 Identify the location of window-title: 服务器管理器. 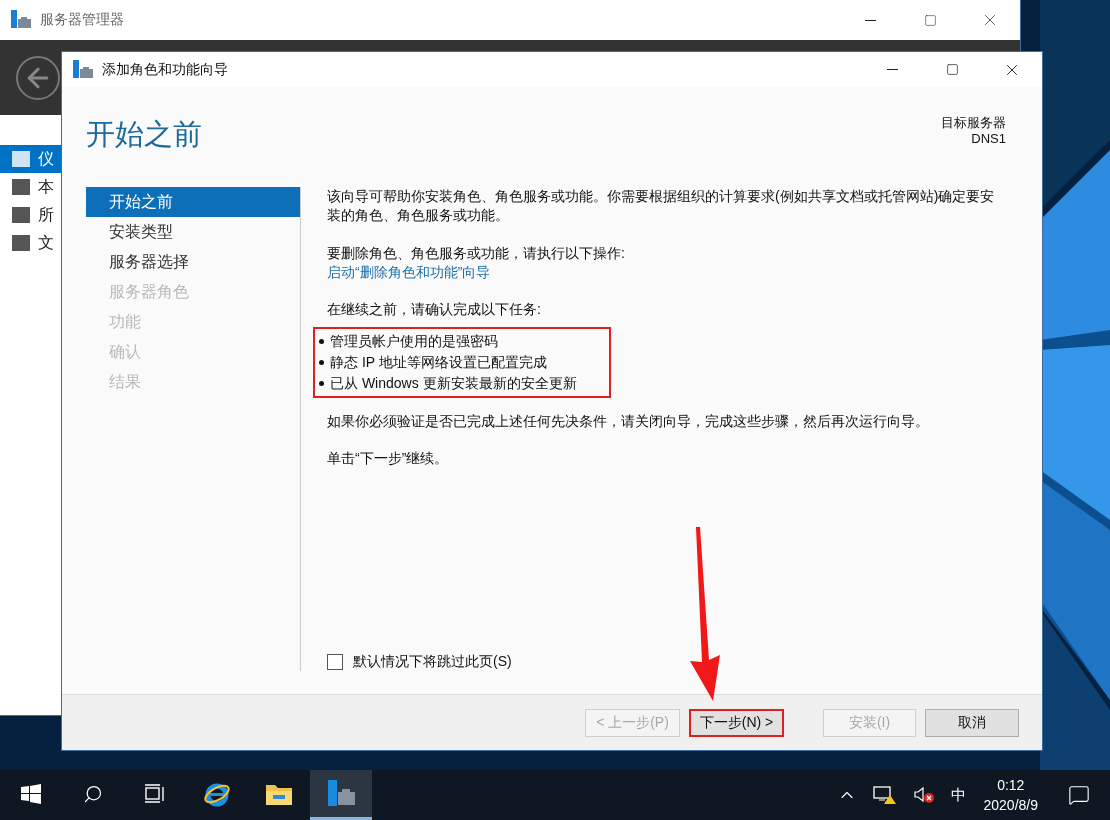
(82, 20).